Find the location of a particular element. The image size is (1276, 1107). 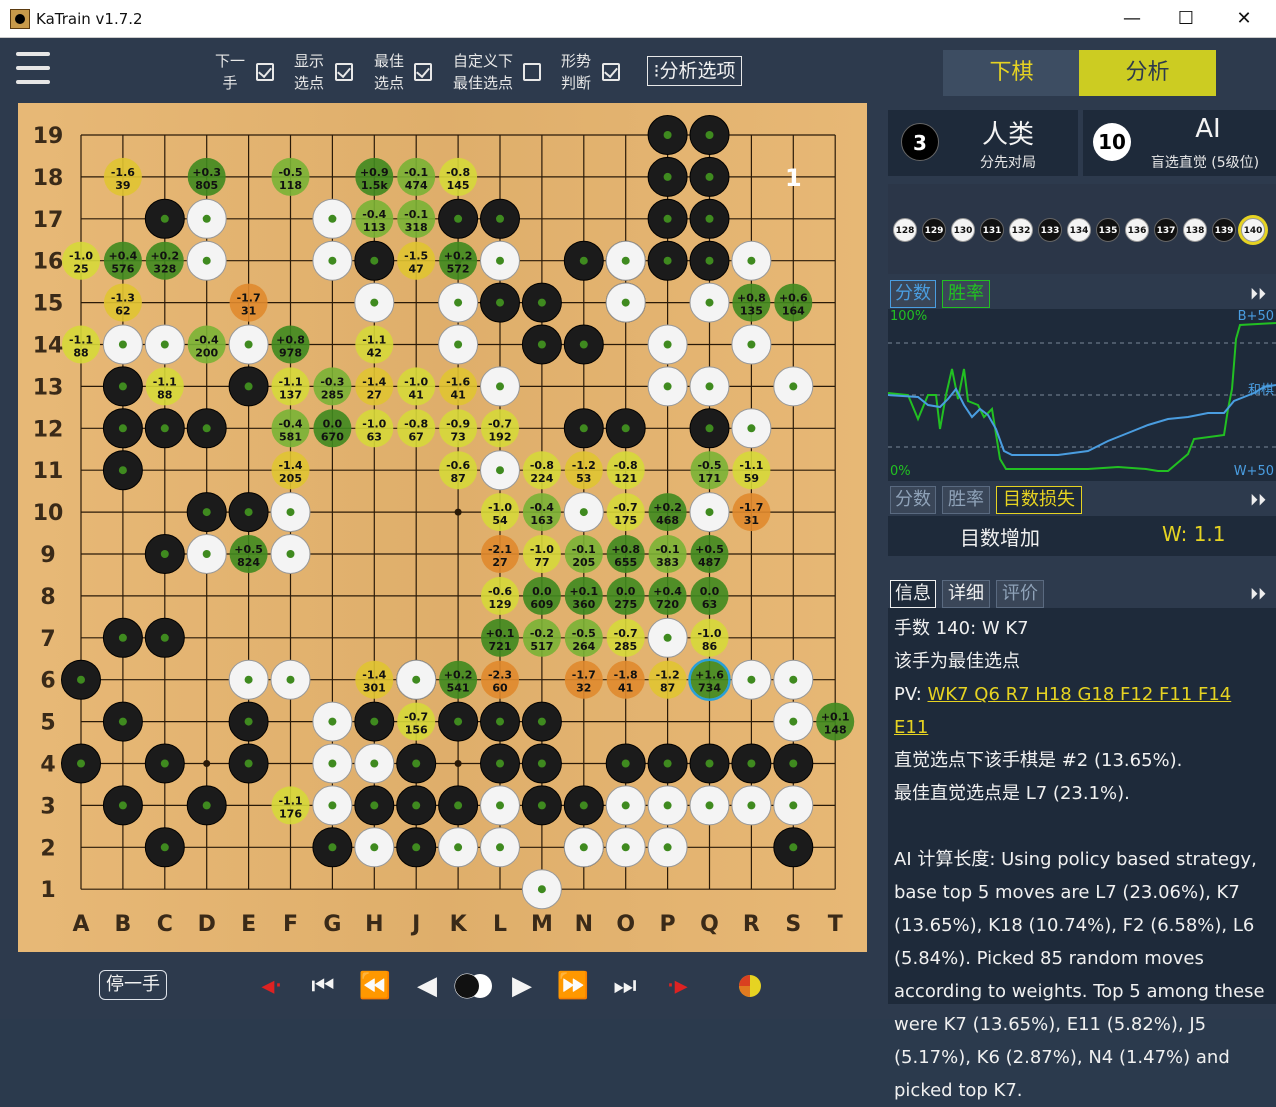

move-strip-stone: 139 is located at coordinates (1224, 230).